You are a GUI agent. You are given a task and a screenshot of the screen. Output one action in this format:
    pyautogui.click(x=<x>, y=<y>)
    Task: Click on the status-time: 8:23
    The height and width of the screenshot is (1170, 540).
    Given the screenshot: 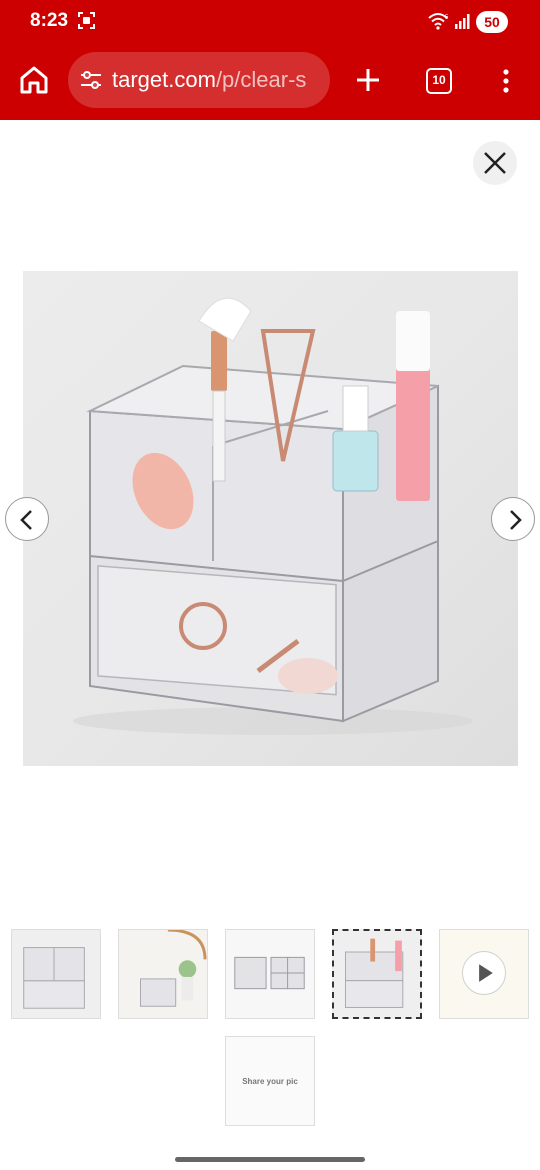 What is the action you would take?
    pyautogui.click(x=49, y=20)
    